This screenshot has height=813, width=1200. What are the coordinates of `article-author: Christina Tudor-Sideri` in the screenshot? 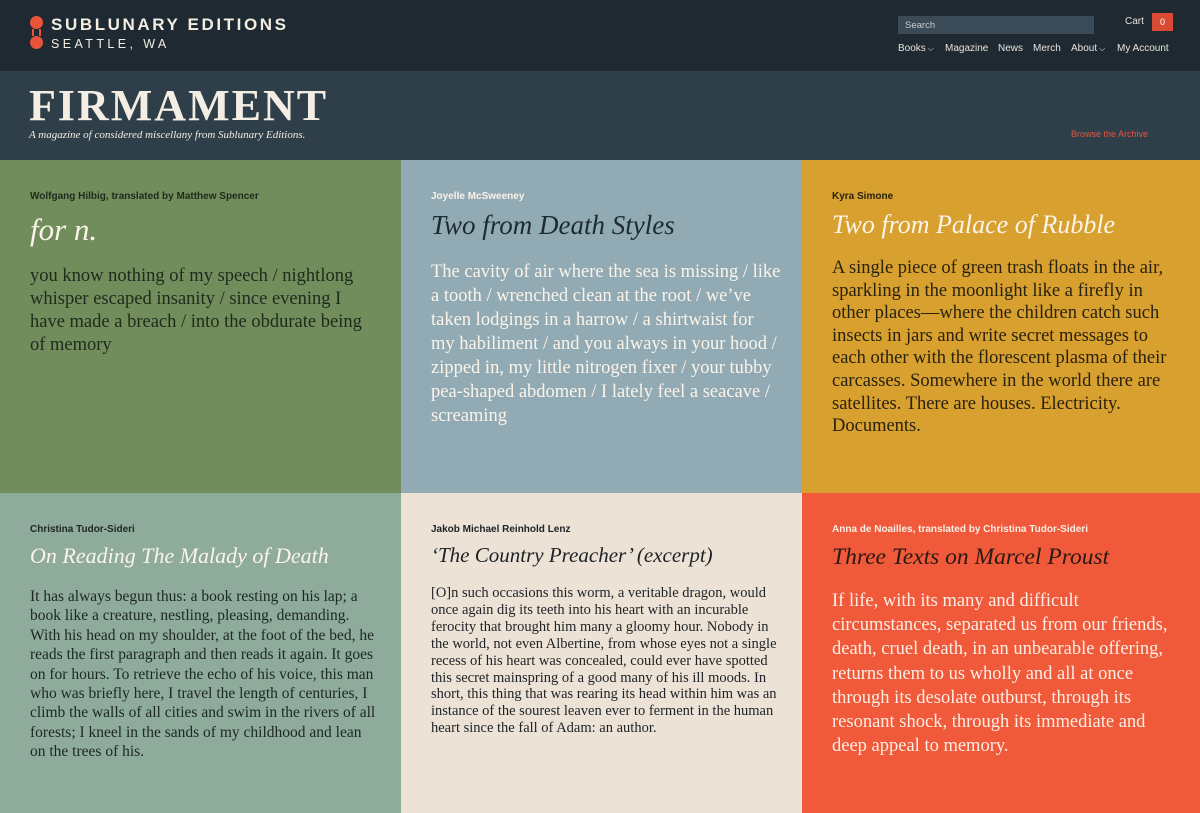 It's located at (82, 529).